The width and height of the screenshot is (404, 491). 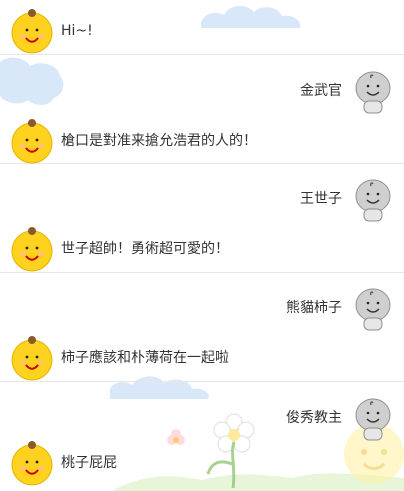 I want to click on chat-message-left: 世子超帥！勇術超可愛的！, so click(x=114, y=249).